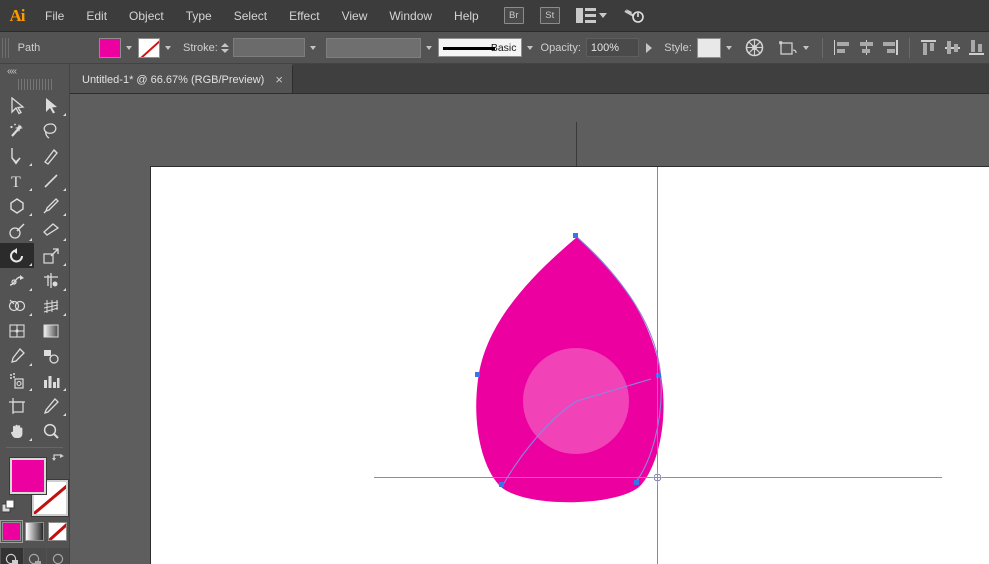  What do you see at coordinates (976, 47) in the screenshot?
I see `align-bottom-icon` at bounding box center [976, 47].